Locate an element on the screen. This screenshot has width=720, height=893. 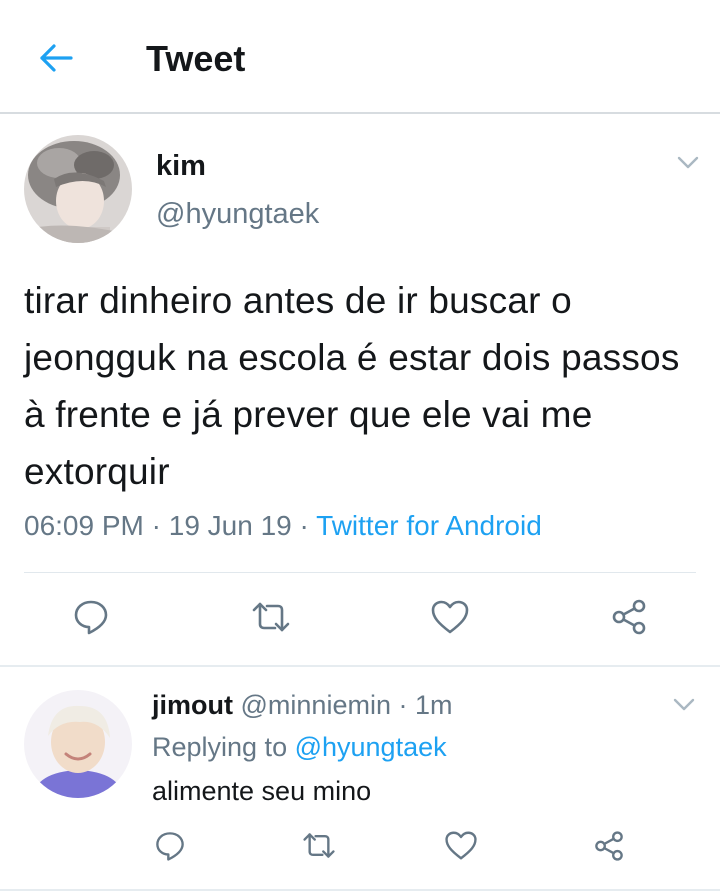
author-avatar is located at coordinates (78, 189).